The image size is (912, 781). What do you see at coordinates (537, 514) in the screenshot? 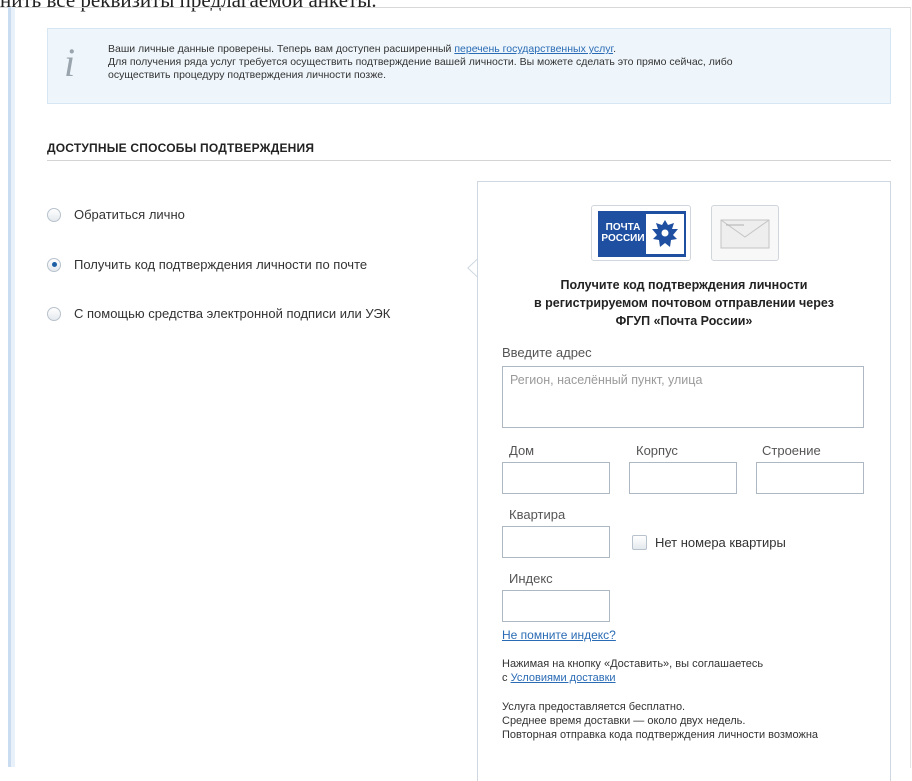
I see `apartment-label: Квартира` at bounding box center [537, 514].